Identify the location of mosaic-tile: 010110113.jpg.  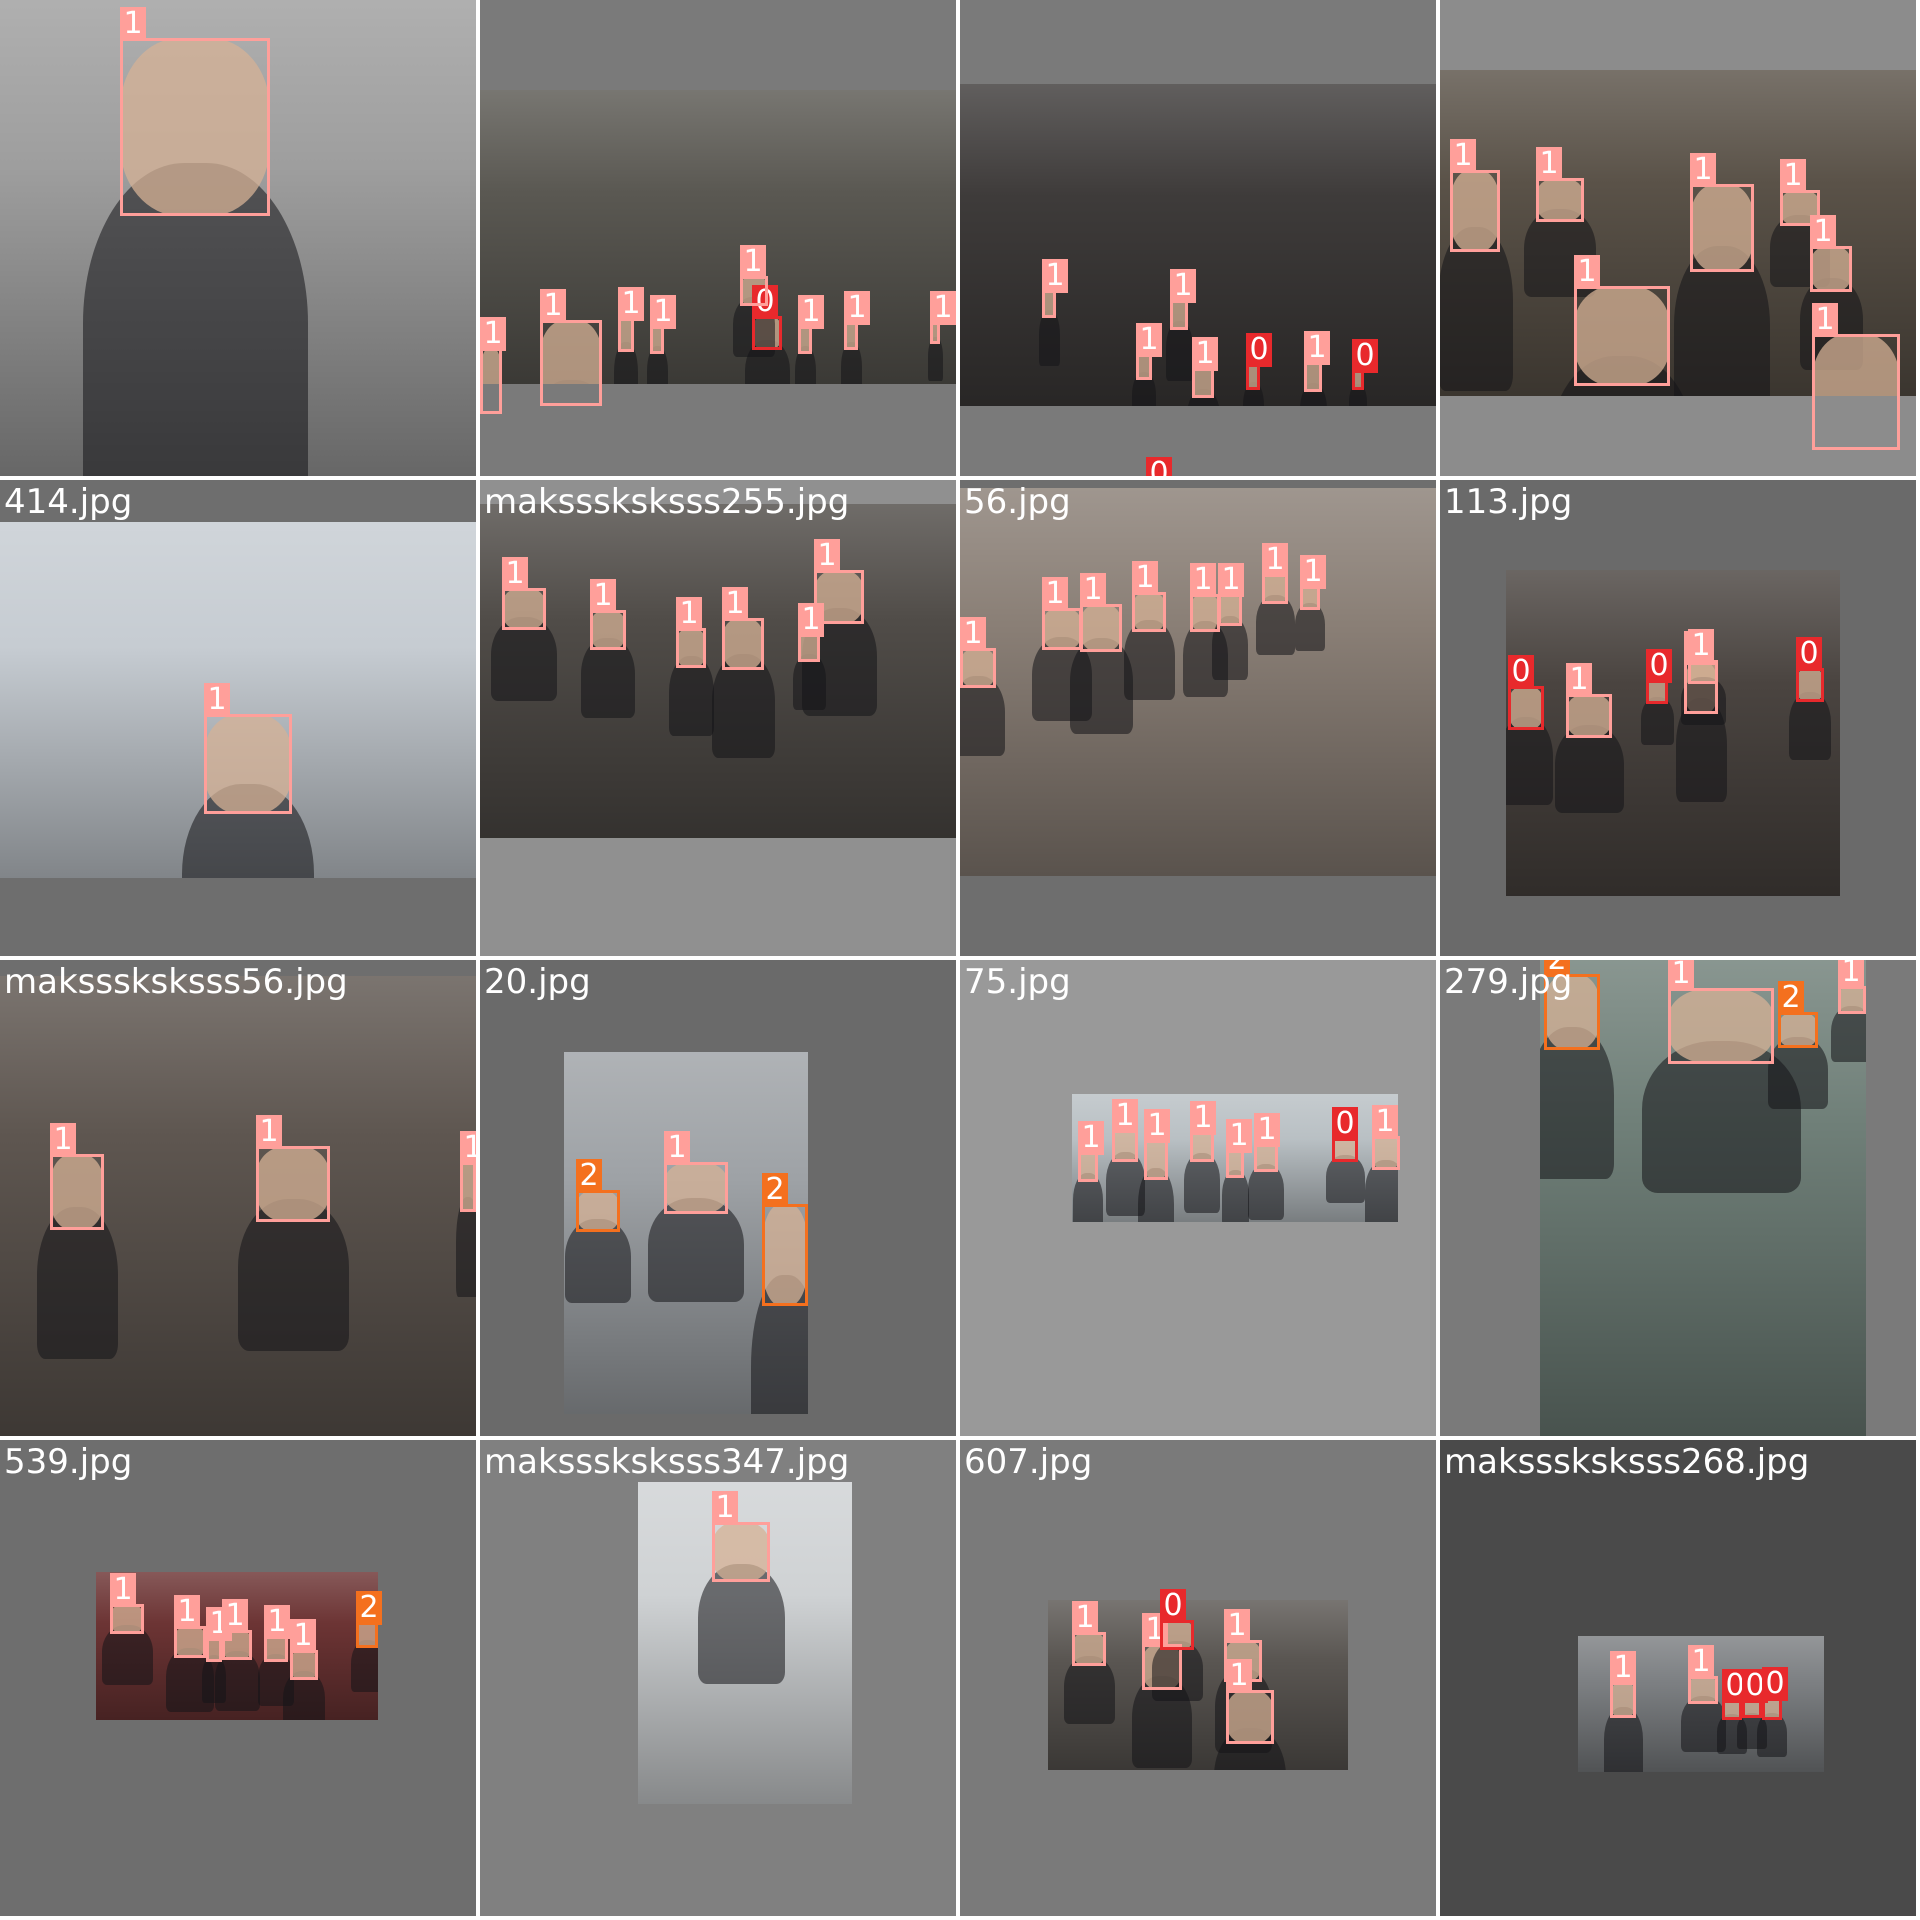
(1678, 718).